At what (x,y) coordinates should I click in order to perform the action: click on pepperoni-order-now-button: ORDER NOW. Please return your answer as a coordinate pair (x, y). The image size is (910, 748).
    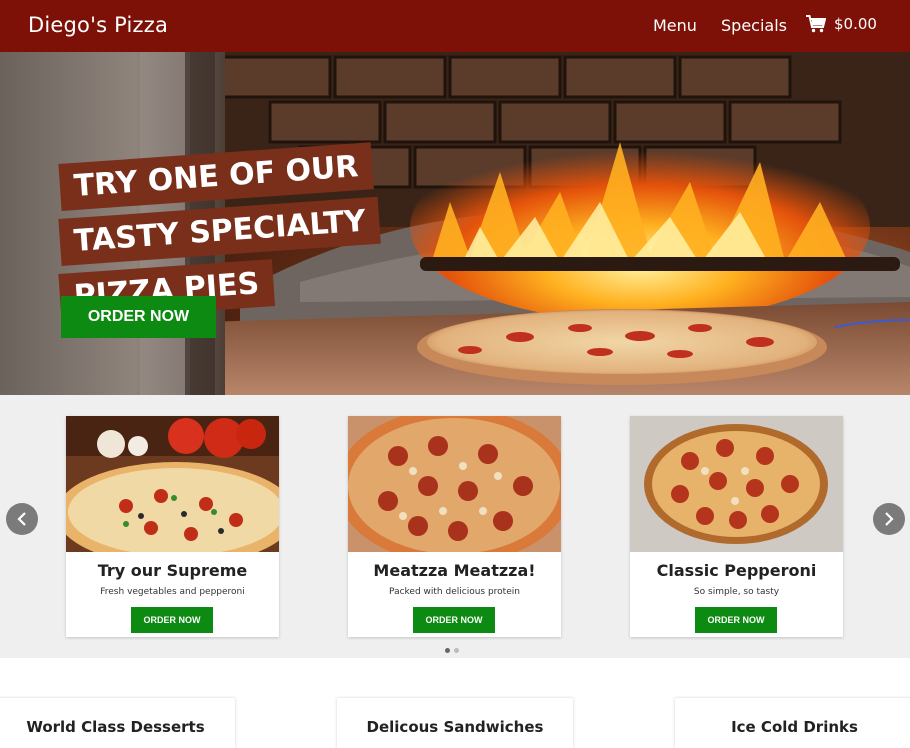
    Looking at the image, I should click on (736, 620).